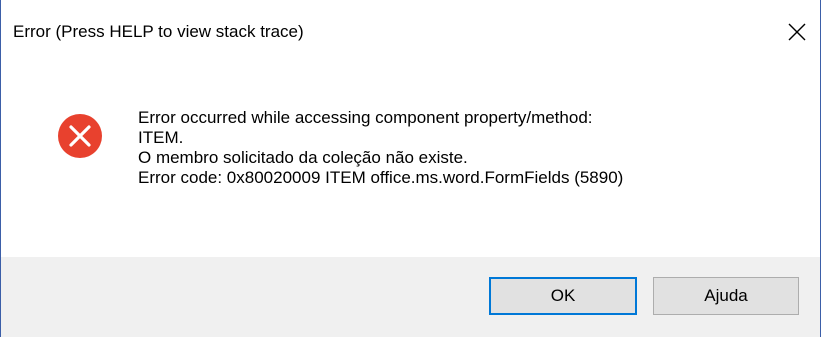 The width and height of the screenshot is (821, 337). What do you see at coordinates (80, 136) in the screenshot?
I see `error-icon` at bounding box center [80, 136].